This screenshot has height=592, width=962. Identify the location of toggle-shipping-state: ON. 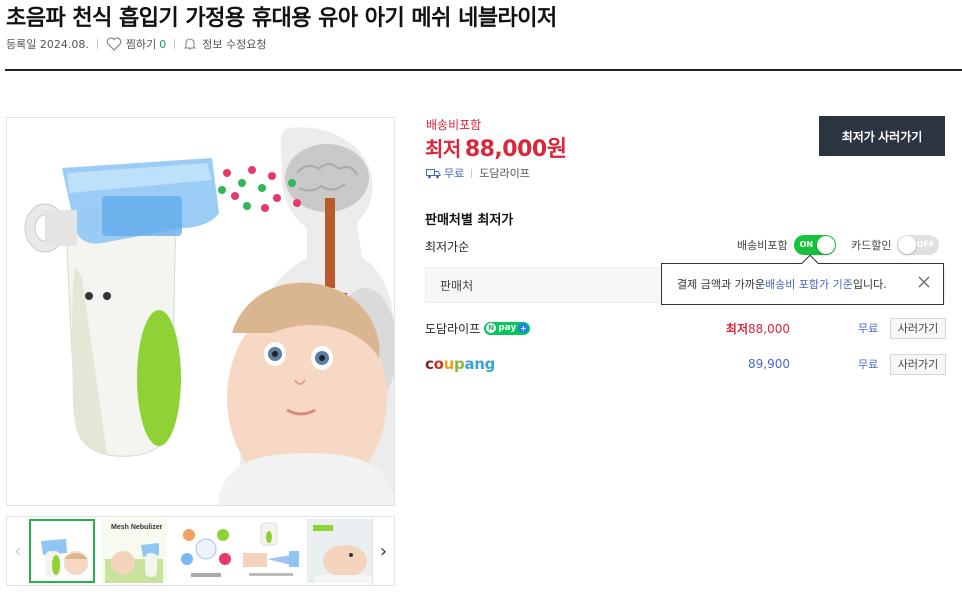
(806, 244).